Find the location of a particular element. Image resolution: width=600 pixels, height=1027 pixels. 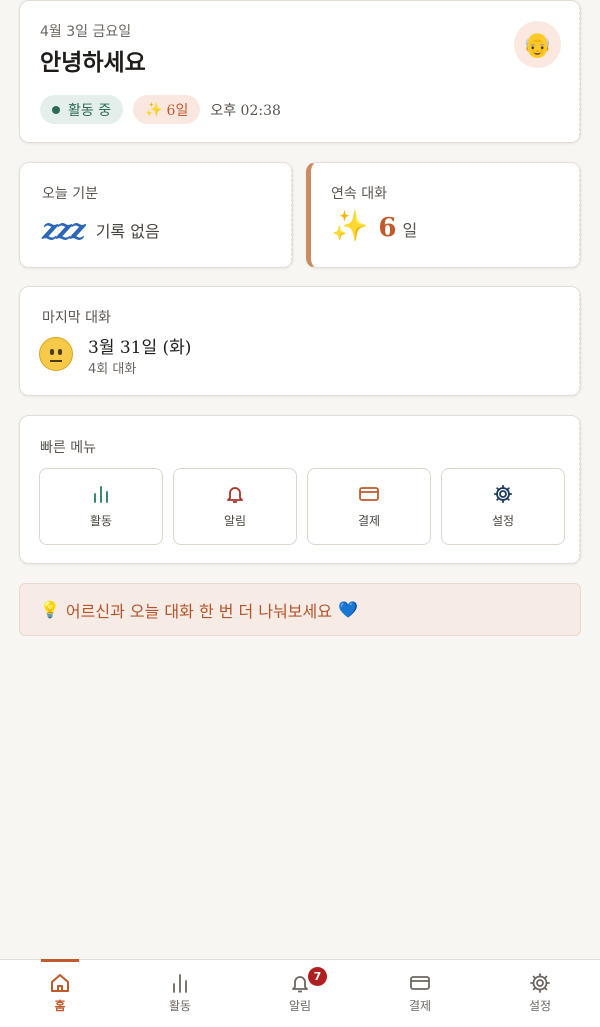

streak-badge: ✨ 6일 is located at coordinates (167, 109).